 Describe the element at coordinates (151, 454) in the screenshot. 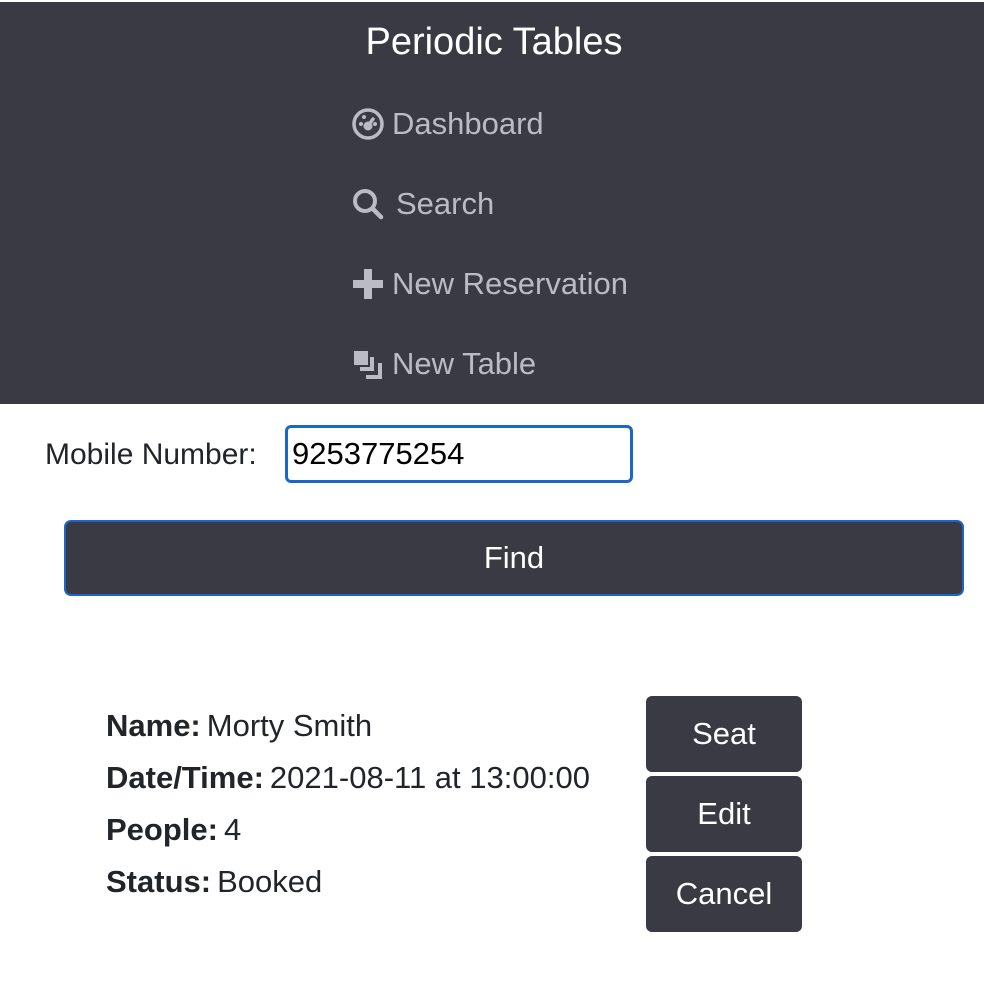

I see `mobile-number-label: Mobile Number:` at that location.